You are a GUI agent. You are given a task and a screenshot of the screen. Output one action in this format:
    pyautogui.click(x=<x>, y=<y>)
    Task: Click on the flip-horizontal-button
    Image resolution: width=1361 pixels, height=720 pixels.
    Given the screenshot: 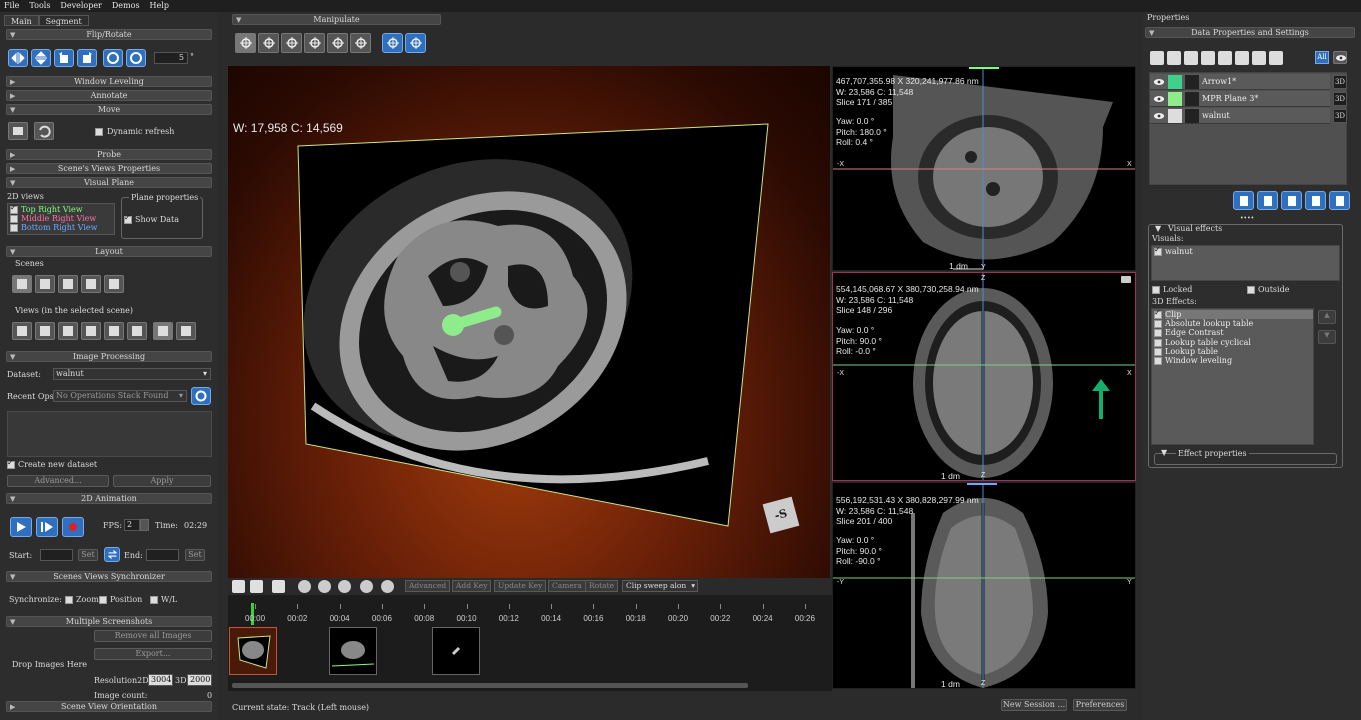 What is the action you would take?
    pyautogui.click(x=18, y=58)
    